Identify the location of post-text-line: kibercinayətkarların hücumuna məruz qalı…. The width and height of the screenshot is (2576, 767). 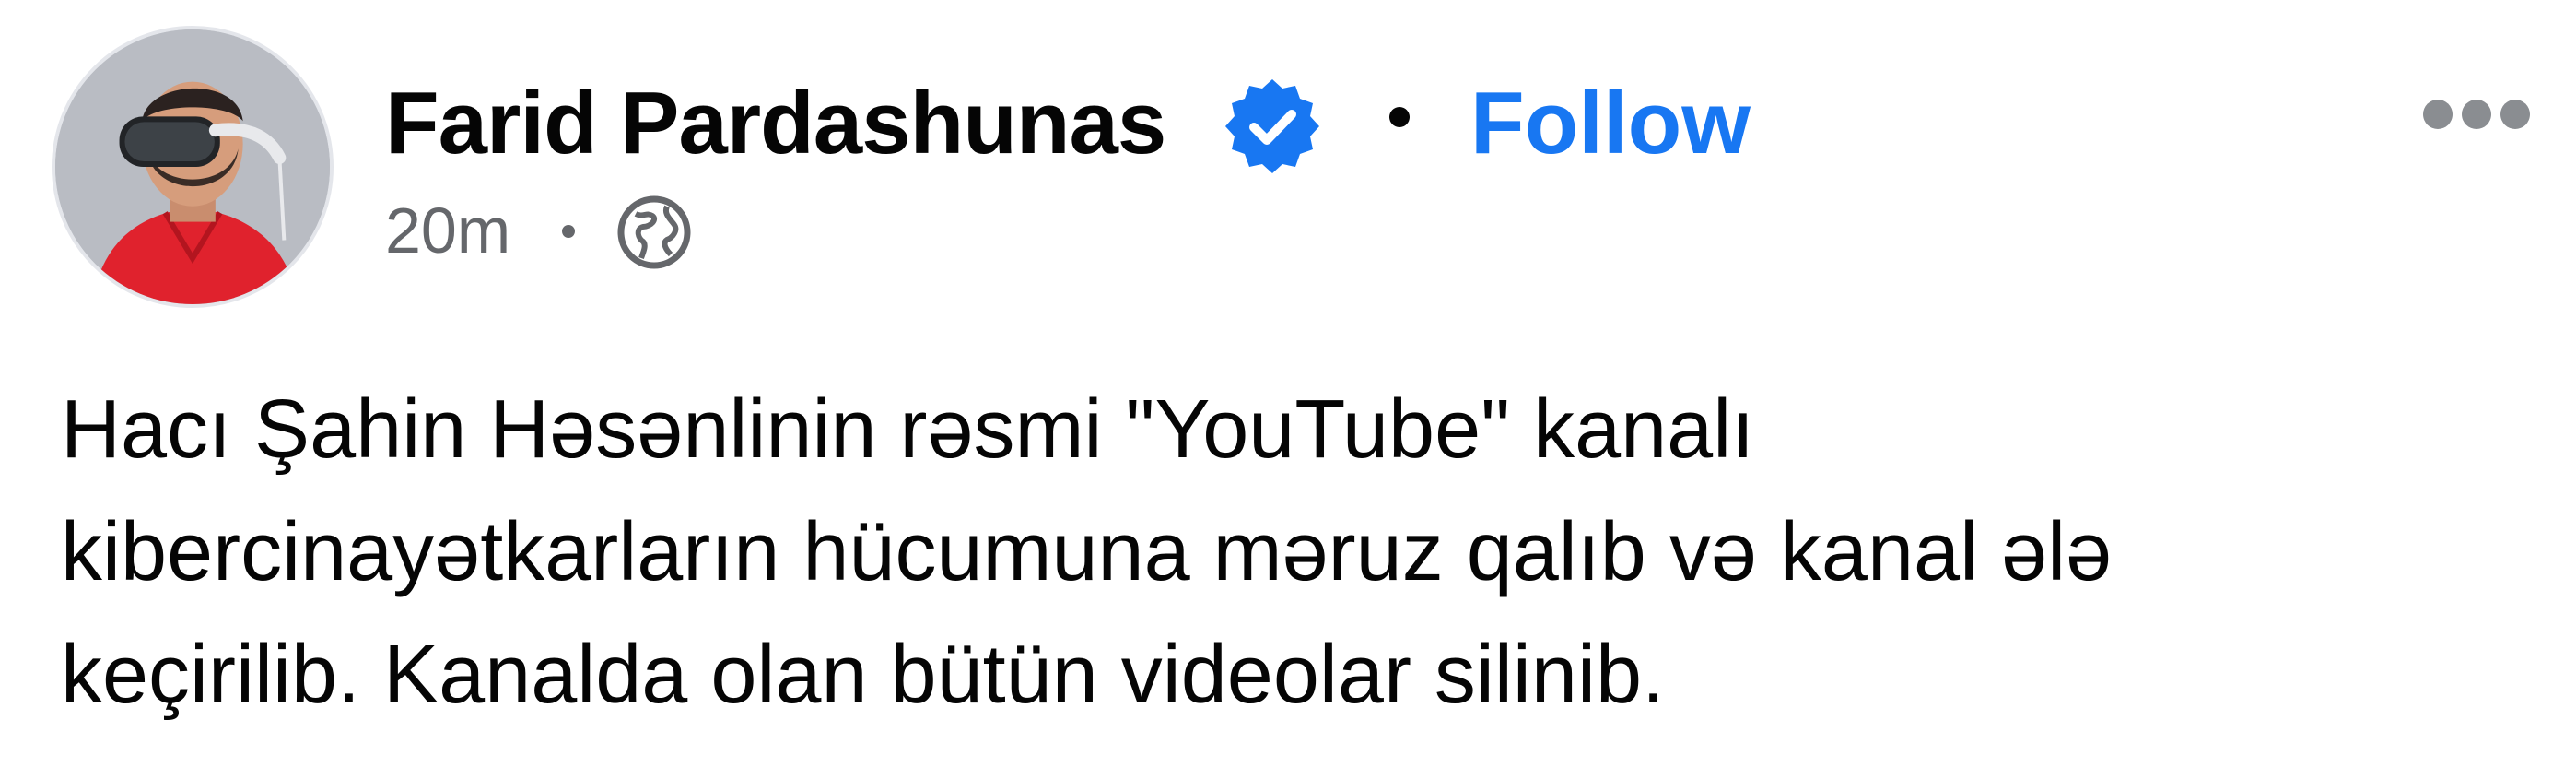
(1087, 552).